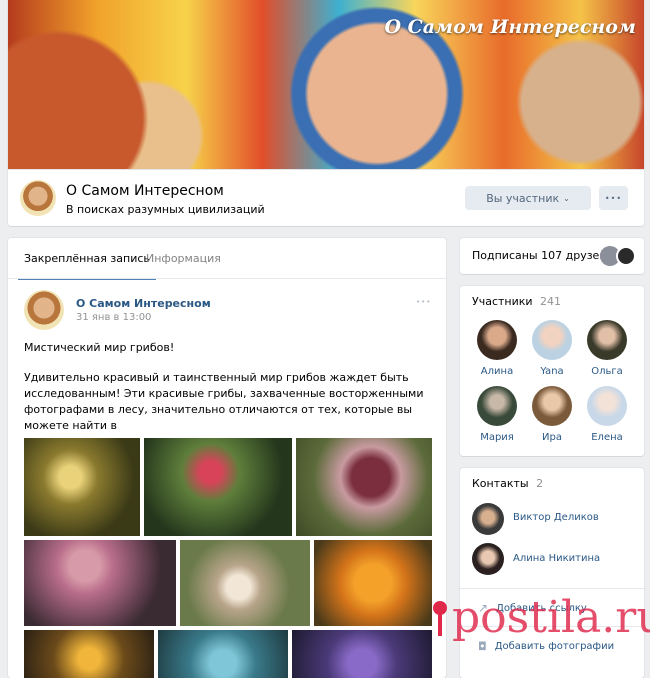 The image size is (650, 678). I want to click on friends-card: Подписаны 107 друзей, so click(552, 256).